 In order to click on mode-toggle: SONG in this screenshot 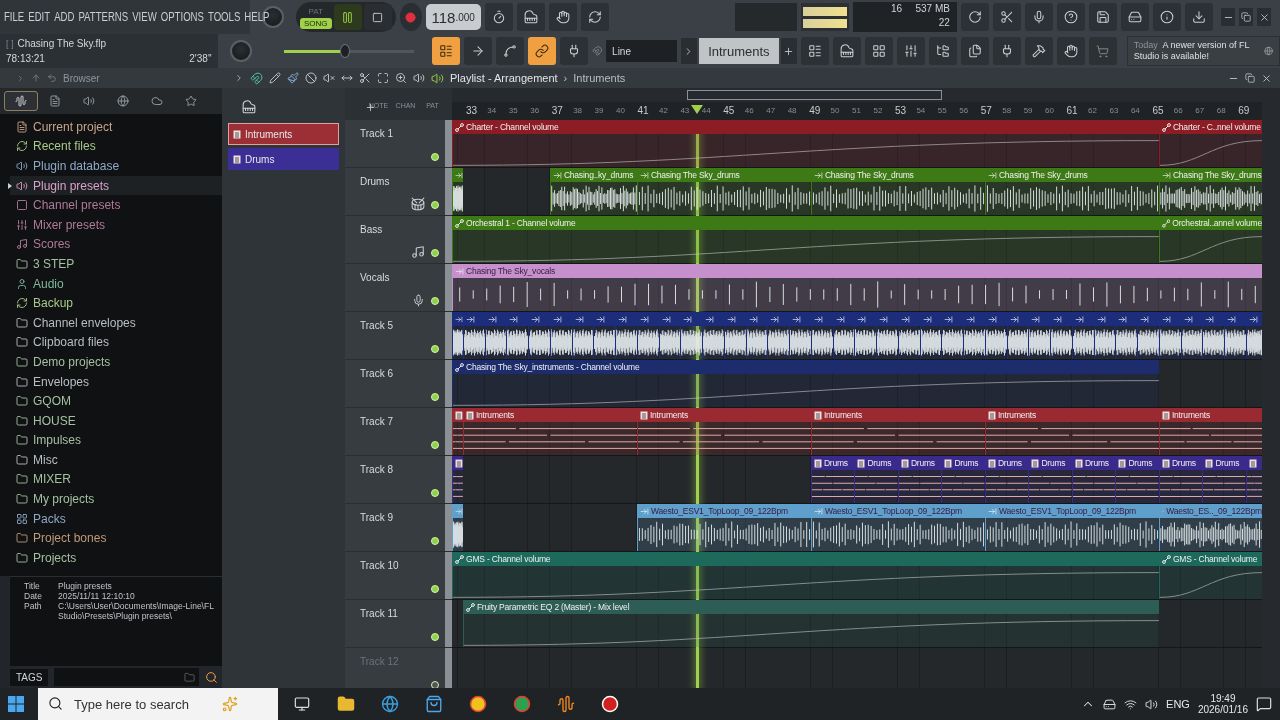, I will do `click(316, 23)`.